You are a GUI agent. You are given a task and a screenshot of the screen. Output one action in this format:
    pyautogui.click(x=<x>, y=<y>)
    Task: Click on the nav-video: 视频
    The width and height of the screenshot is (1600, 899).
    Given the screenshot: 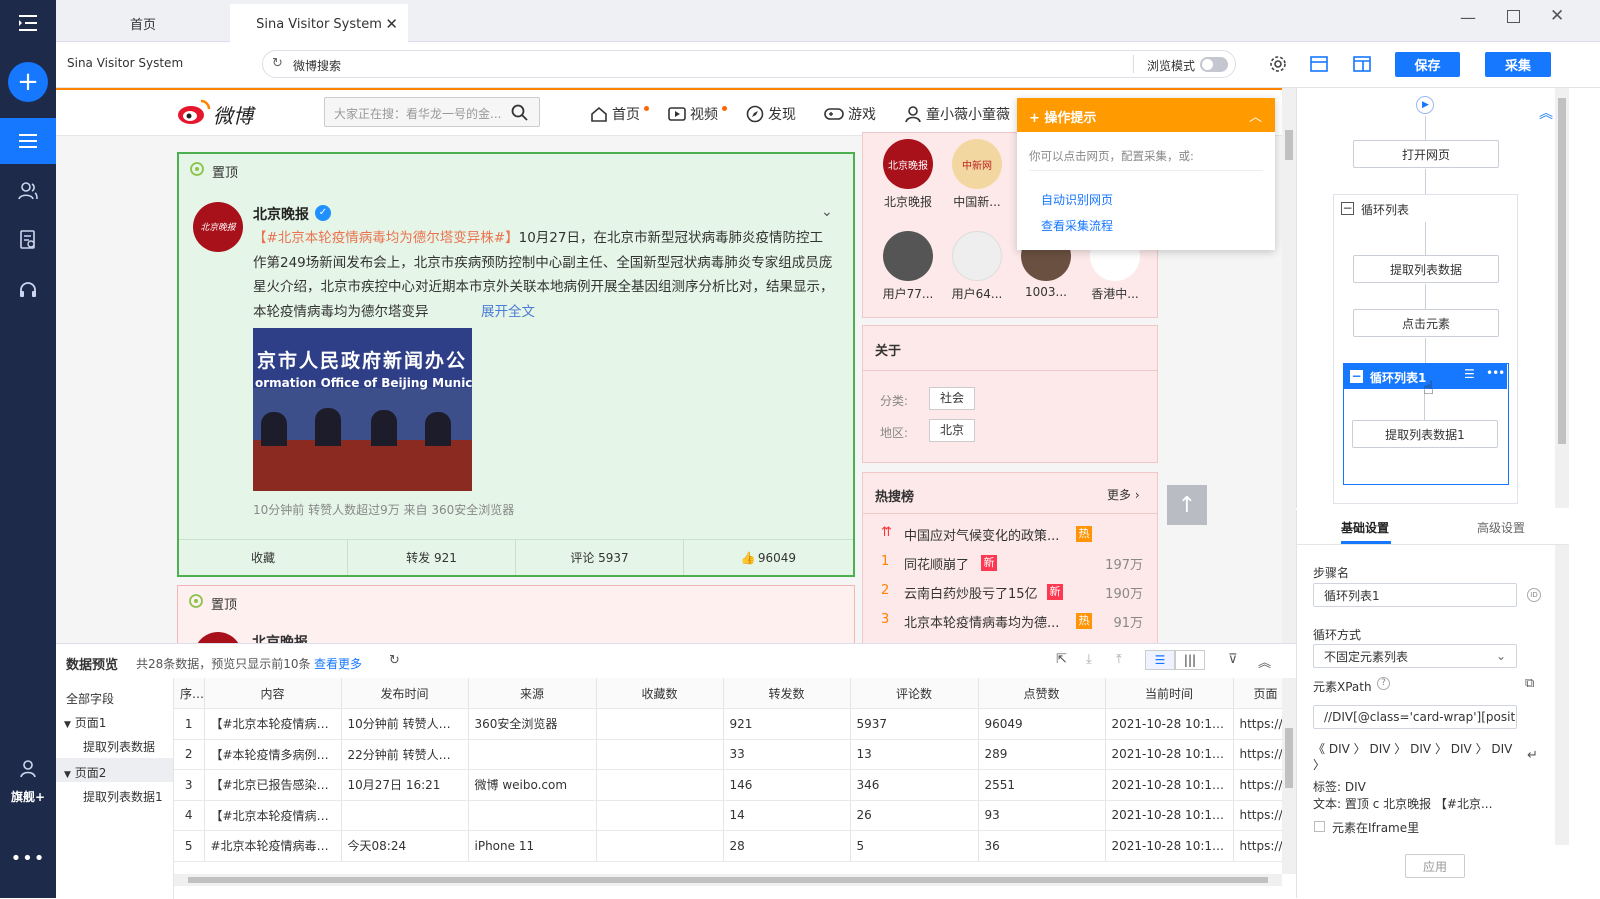 What is the action you would take?
    pyautogui.click(x=697, y=114)
    